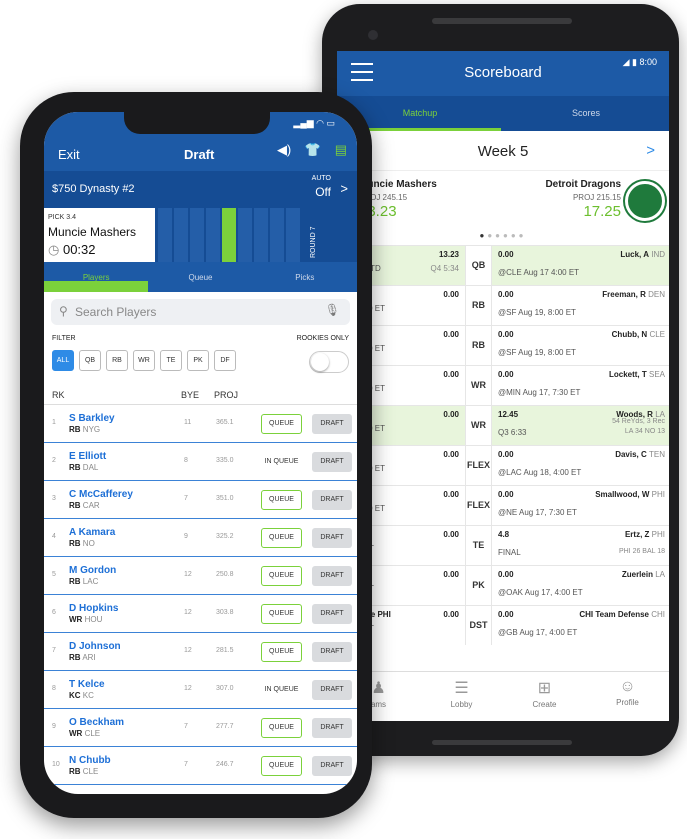  What do you see at coordinates (54, 688) in the screenshot?
I see `player-rank: 8` at bounding box center [54, 688].